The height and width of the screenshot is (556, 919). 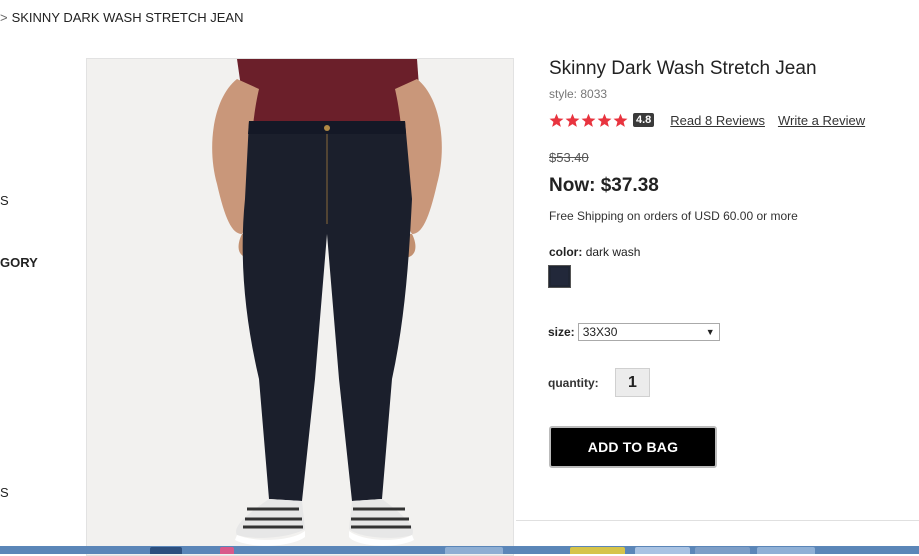 I want to click on breadcrumb: > SKINNY DARK WASH STRETCH JEAN, so click(x=121, y=17).